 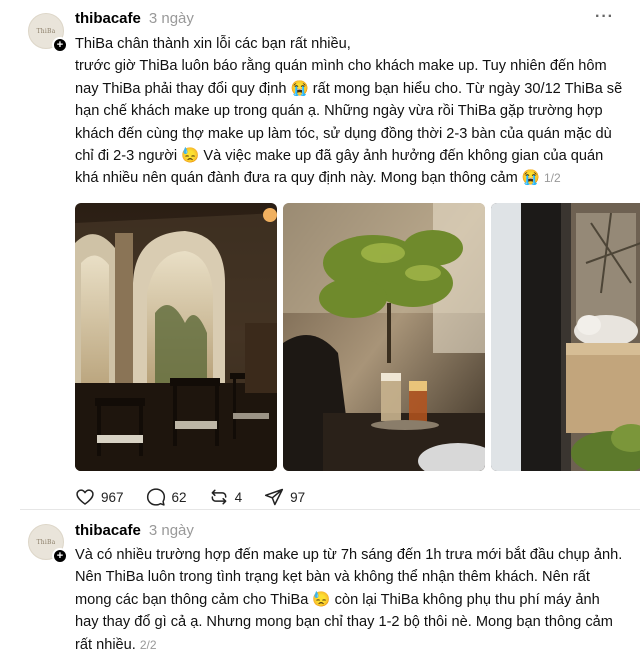 I want to click on share-button: 97, so click(x=284, y=497).